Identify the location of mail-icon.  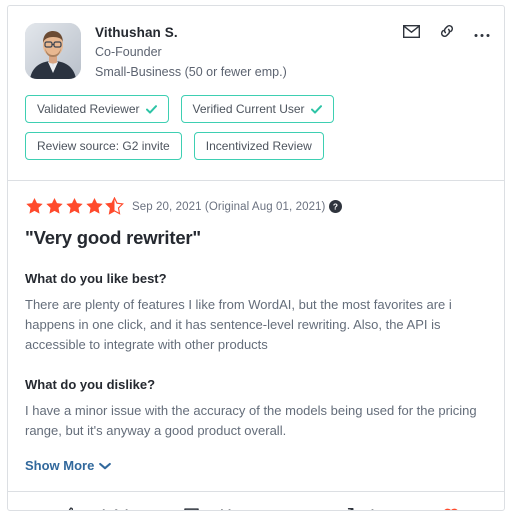
(411, 33).